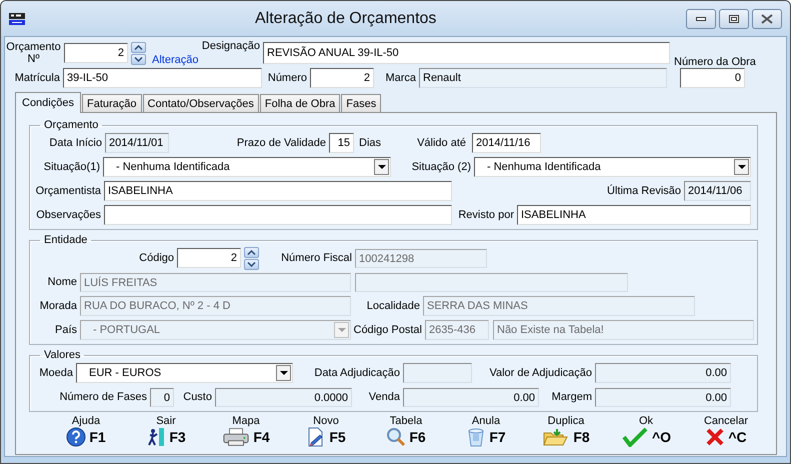 The height and width of the screenshot is (464, 791). What do you see at coordinates (571, 397) in the screenshot?
I see `field-label: Margem` at bounding box center [571, 397].